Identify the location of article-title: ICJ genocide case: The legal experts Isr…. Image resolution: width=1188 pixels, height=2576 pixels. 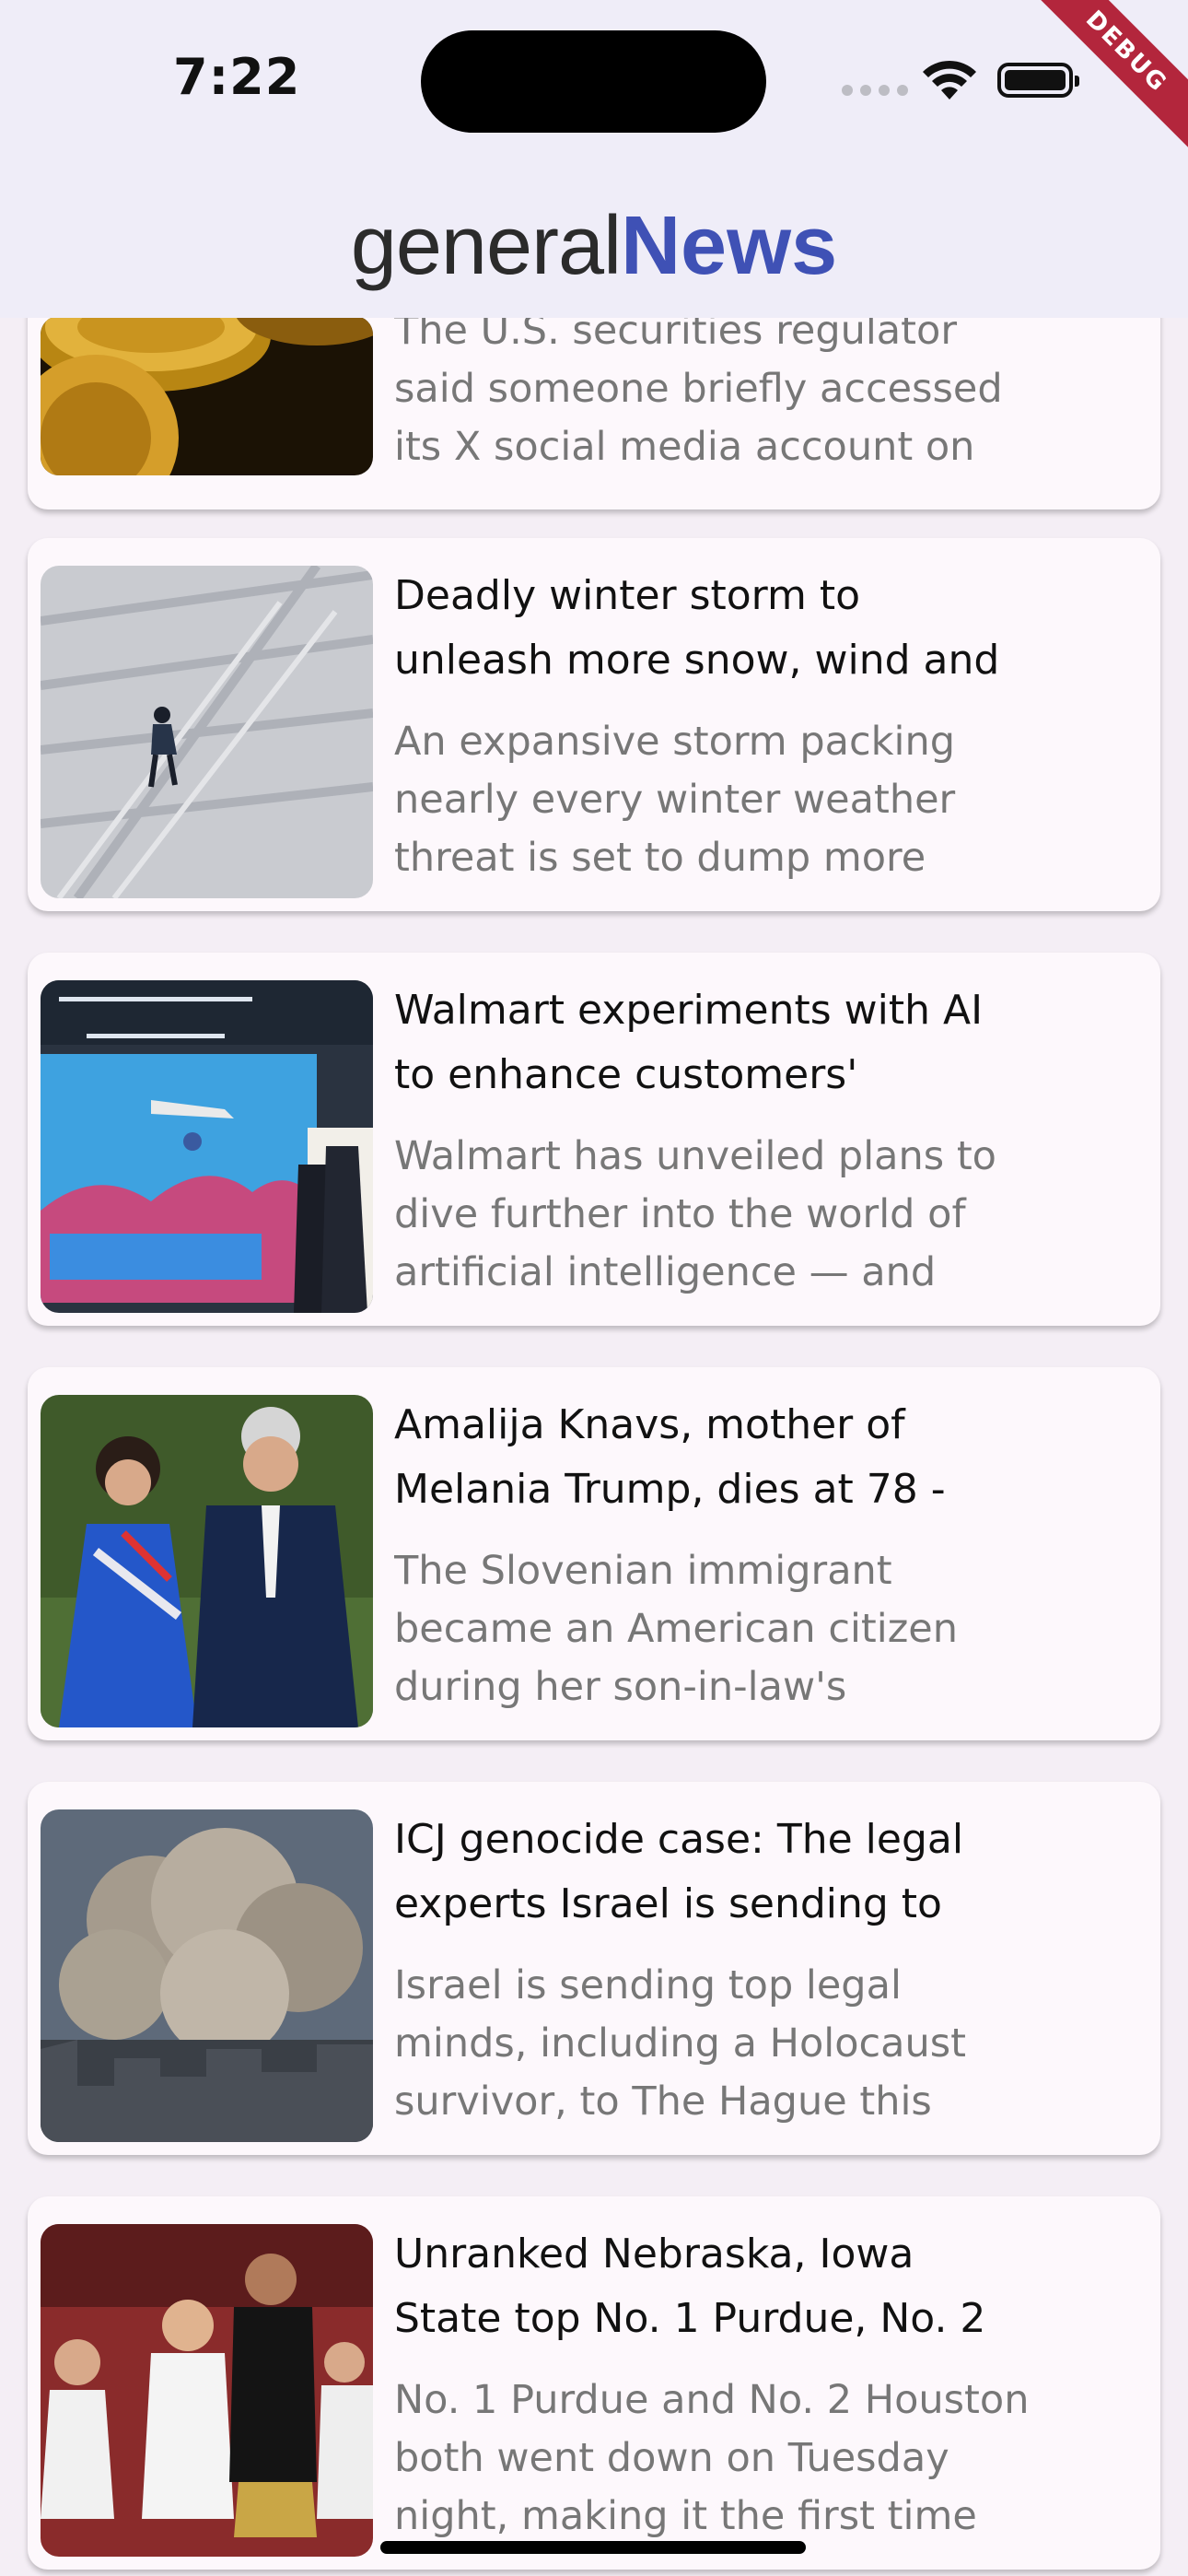
(679, 1871).